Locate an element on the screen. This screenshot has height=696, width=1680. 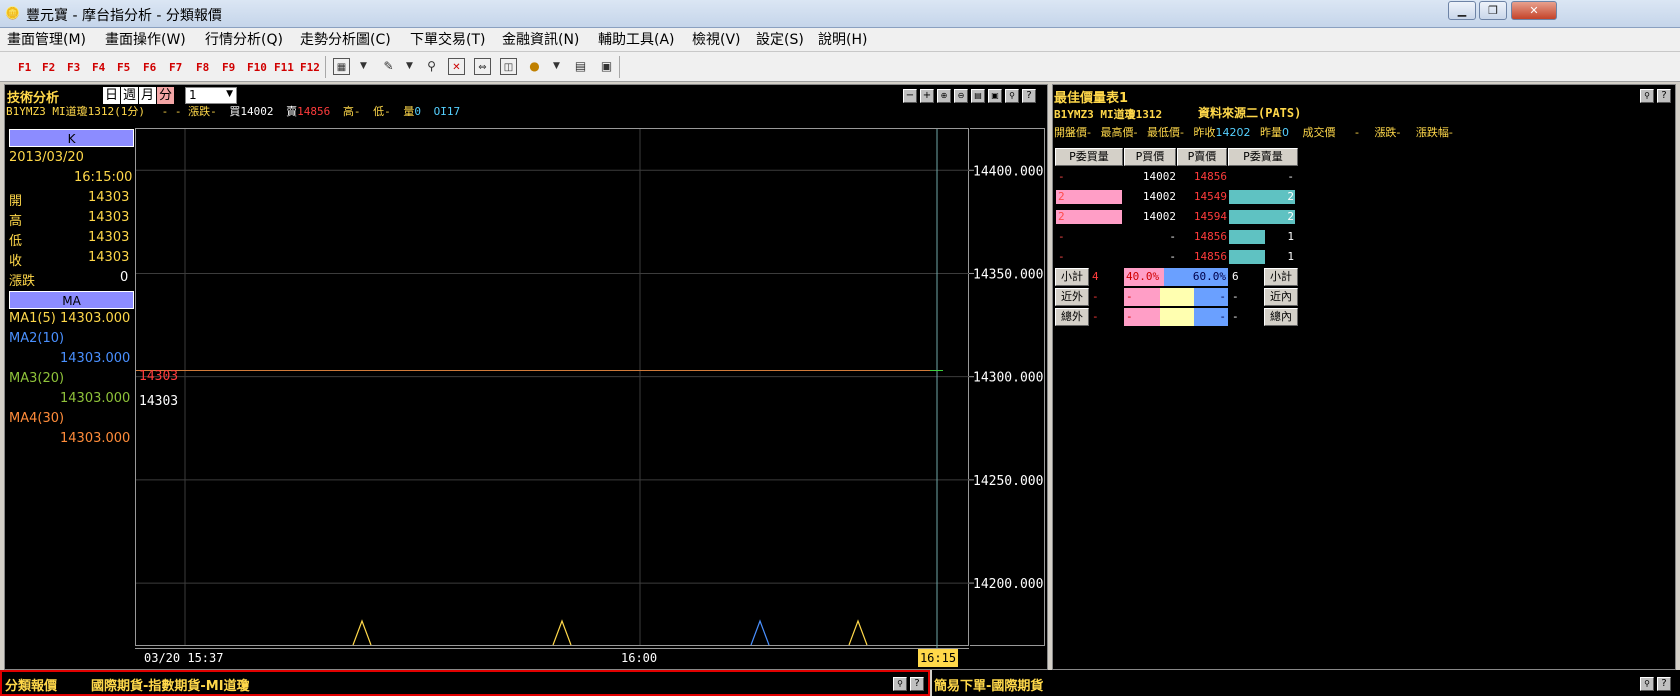
prev-volume-label: 昨量 is located at coordinates (1270, 132).